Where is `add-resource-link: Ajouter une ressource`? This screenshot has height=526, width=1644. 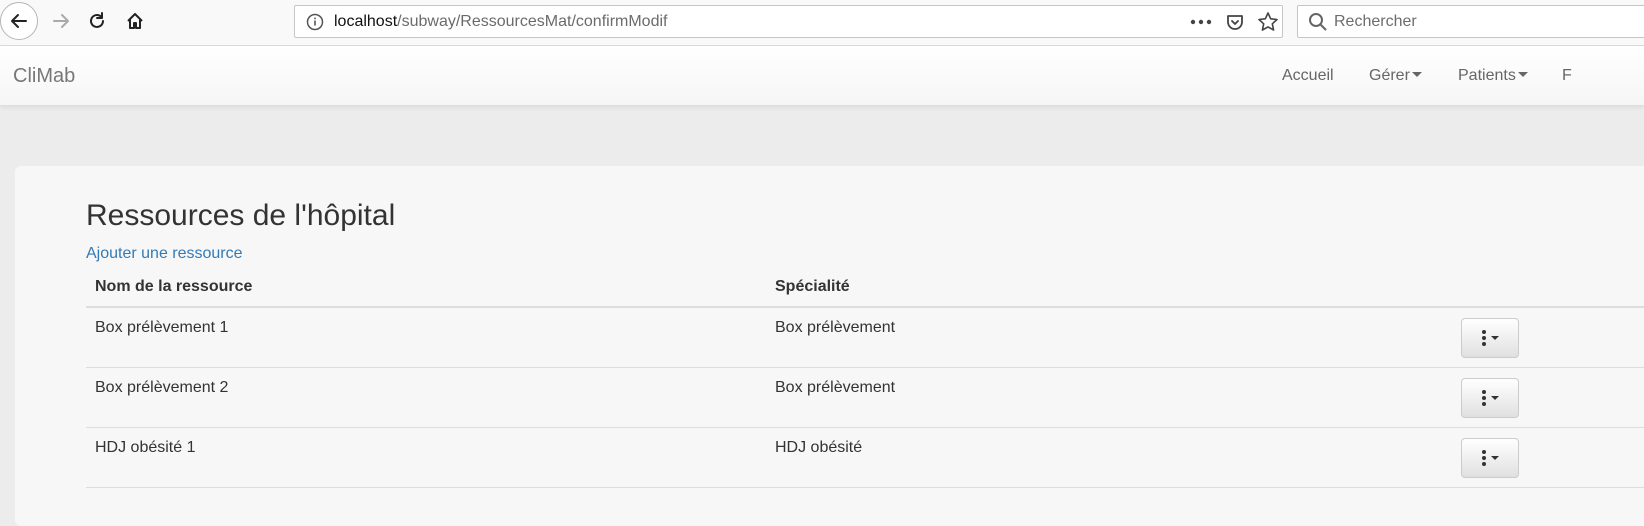 add-resource-link: Ajouter une ressource is located at coordinates (164, 254).